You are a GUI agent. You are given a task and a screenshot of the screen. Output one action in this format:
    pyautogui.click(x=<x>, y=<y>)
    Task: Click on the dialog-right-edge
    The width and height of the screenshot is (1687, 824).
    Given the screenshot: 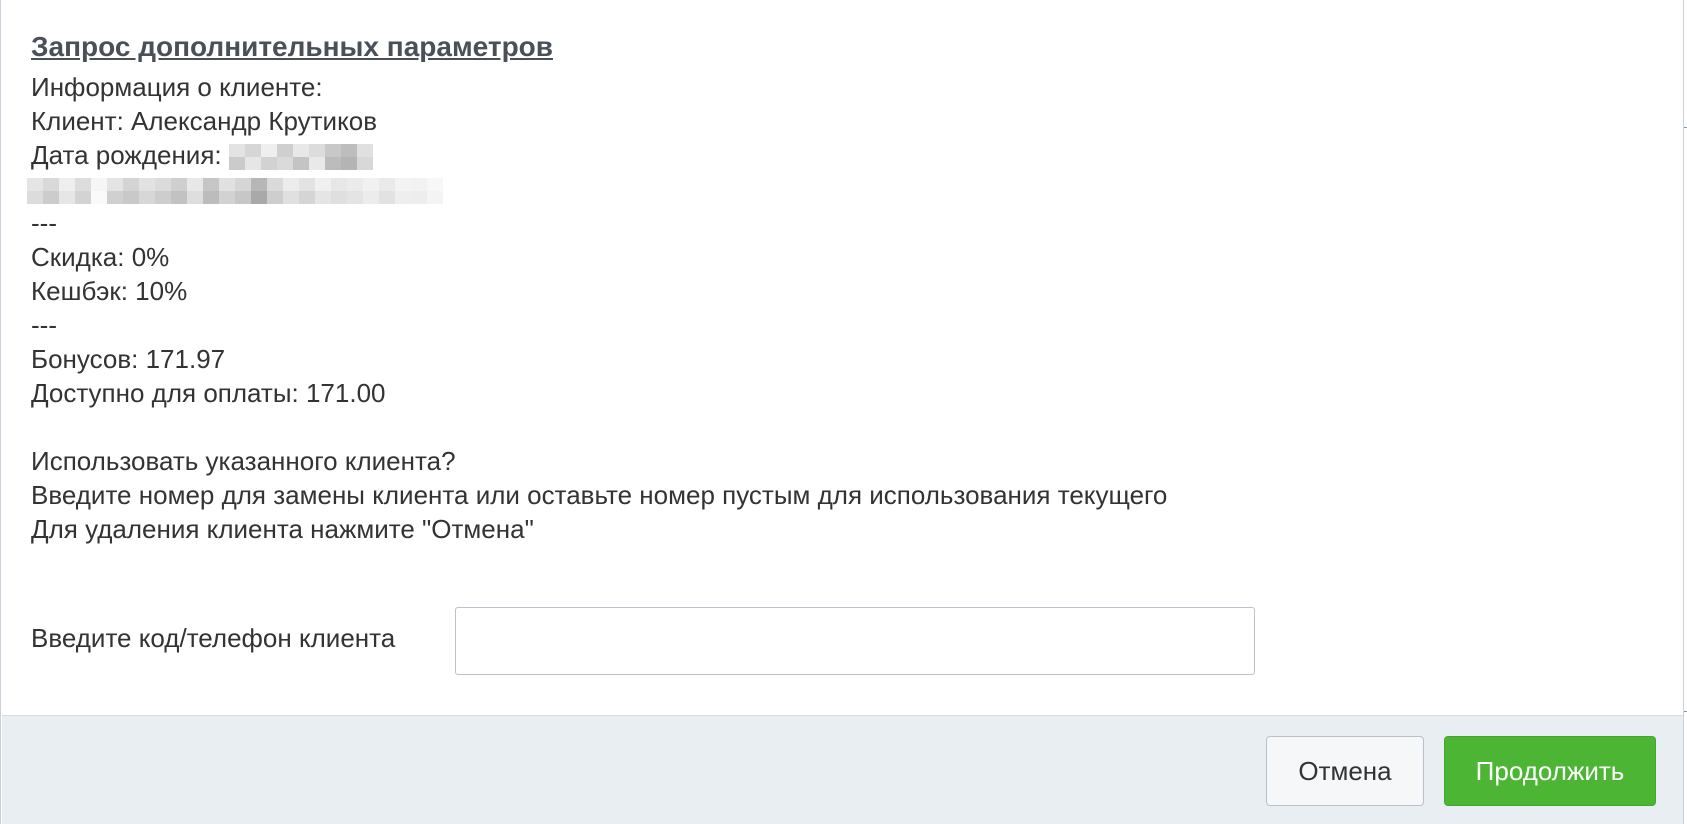 What is the action you would take?
    pyautogui.click(x=1685, y=412)
    